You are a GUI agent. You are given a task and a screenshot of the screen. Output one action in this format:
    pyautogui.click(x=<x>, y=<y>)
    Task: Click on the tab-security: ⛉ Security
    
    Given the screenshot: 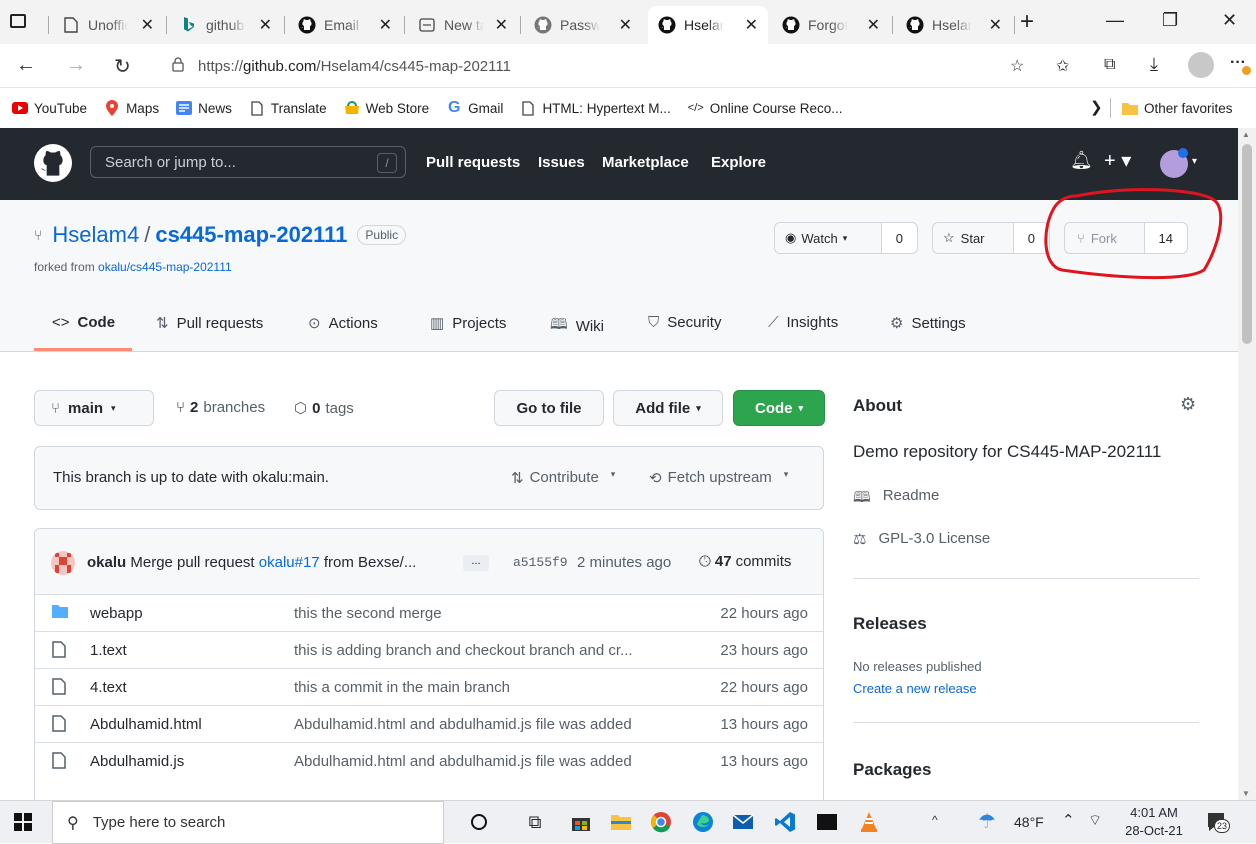 What is the action you would take?
    pyautogui.click(x=684, y=322)
    